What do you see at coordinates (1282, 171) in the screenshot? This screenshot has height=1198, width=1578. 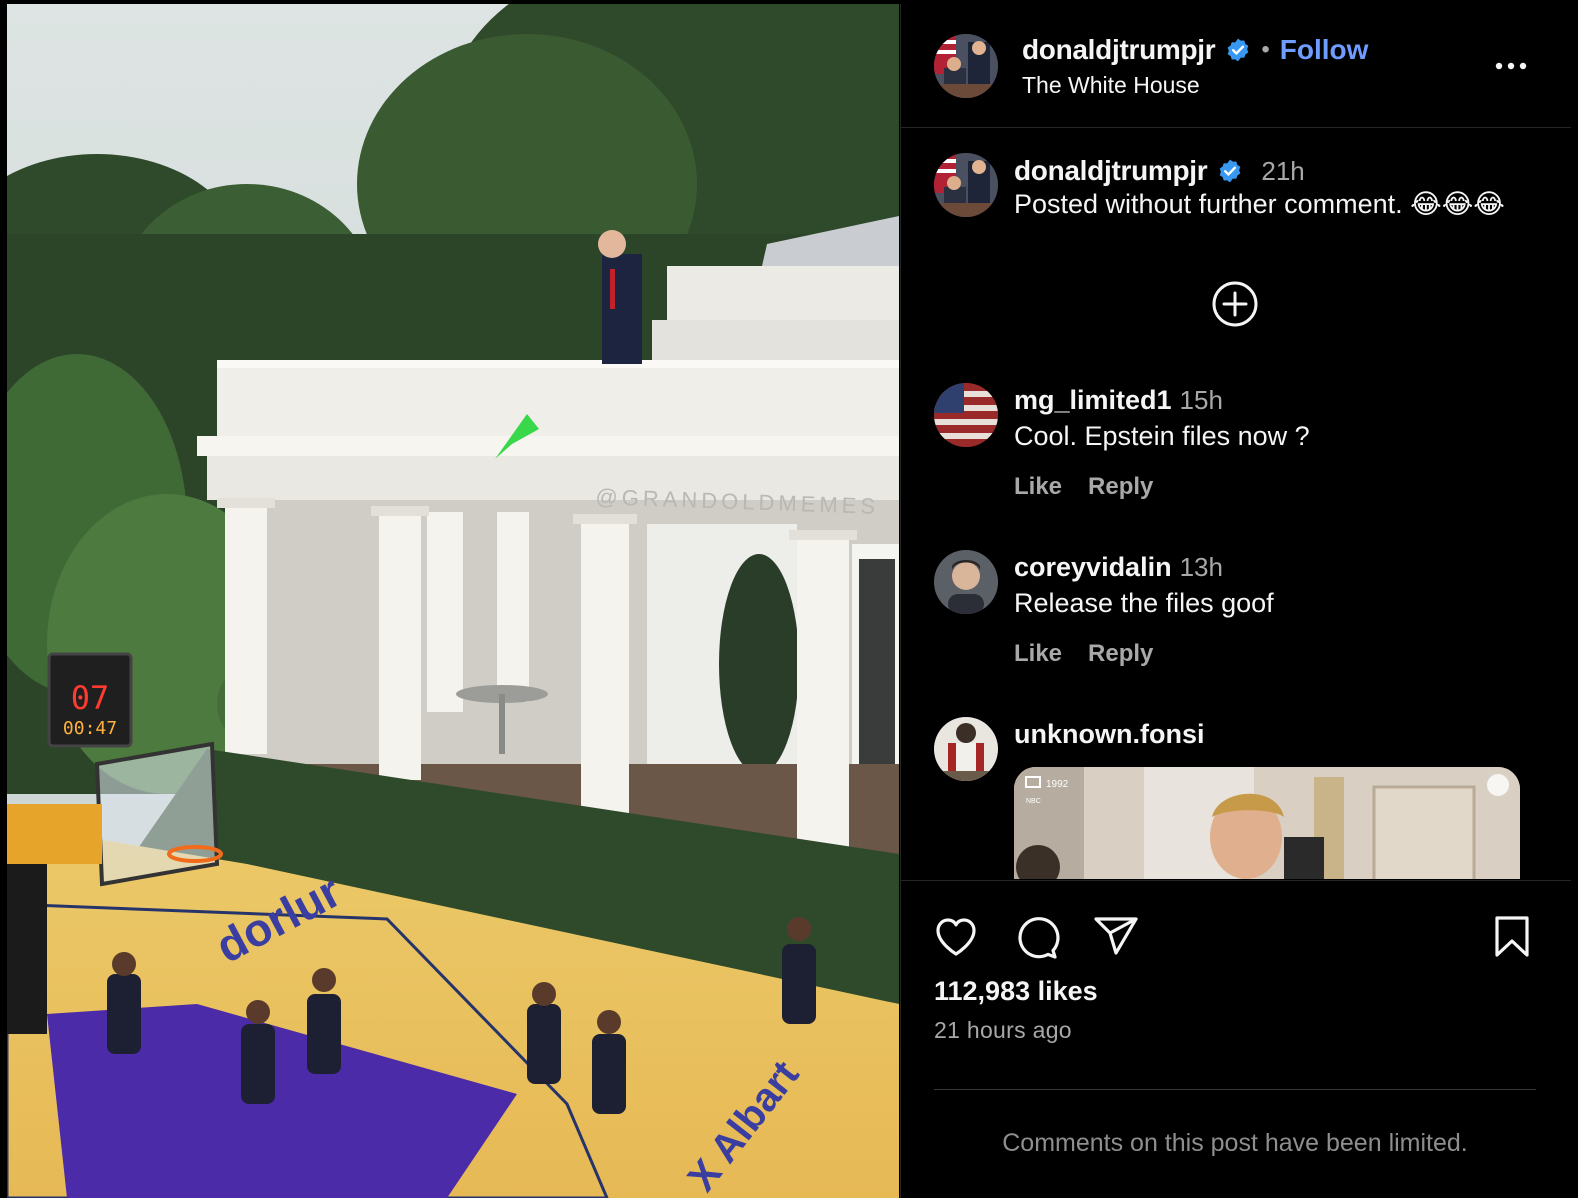 I see `caption-time: 21h` at bounding box center [1282, 171].